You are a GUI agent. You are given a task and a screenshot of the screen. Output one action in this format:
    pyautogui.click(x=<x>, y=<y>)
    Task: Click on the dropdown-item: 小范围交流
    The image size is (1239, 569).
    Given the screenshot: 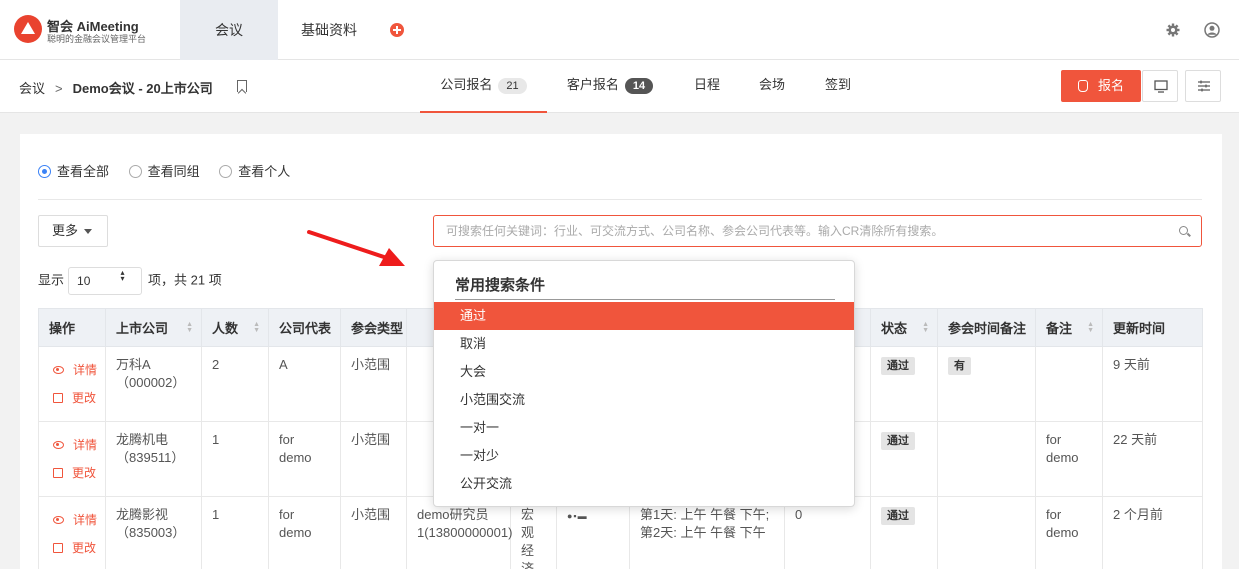 What is the action you would take?
    pyautogui.click(x=644, y=400)
    